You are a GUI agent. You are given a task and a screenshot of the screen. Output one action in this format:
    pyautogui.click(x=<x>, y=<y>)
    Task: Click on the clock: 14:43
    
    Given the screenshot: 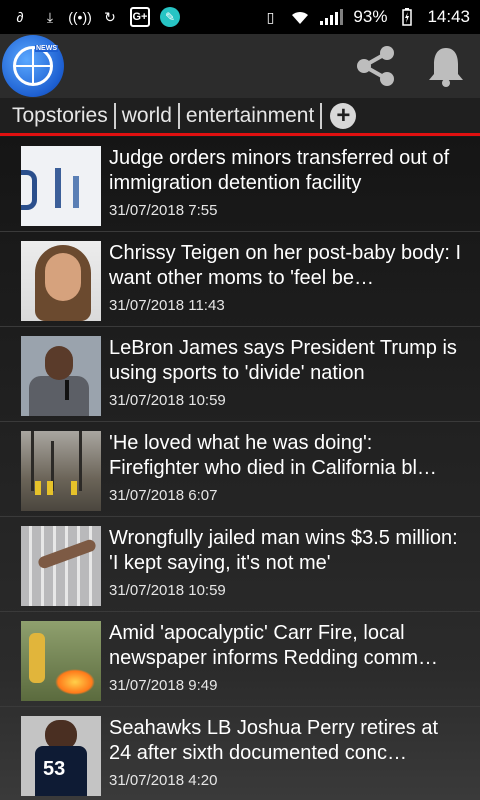 What is the action you would take?
    pyautogui.click(x=448, y=16)
    